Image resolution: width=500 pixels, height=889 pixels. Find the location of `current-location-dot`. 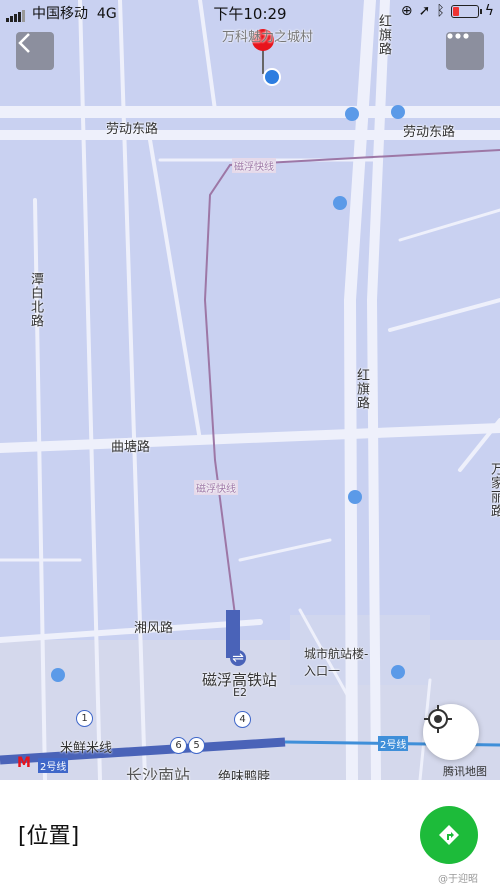

current-location-dot is located at coordinates (272, 77).